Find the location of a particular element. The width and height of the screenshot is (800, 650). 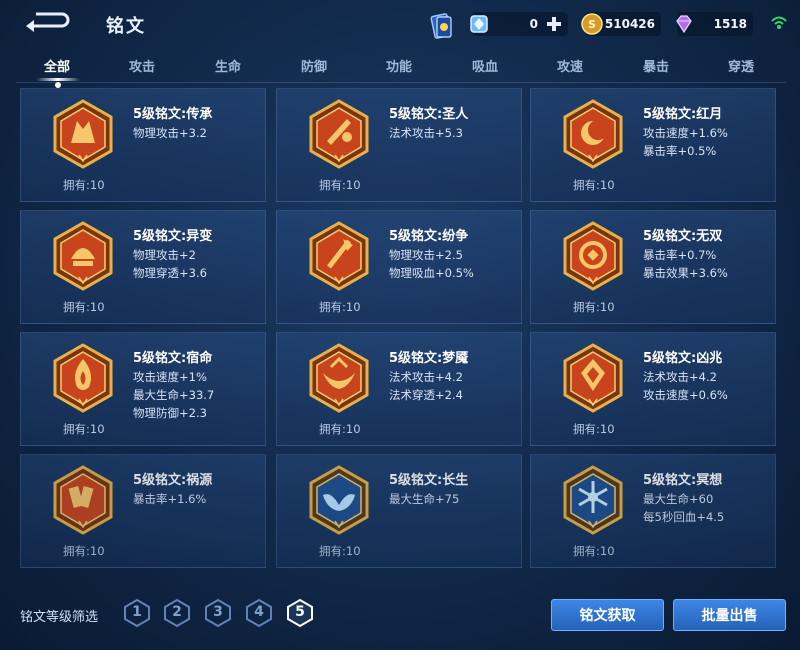

rune-huoyuan-icon is located at coordinates (83, 500).